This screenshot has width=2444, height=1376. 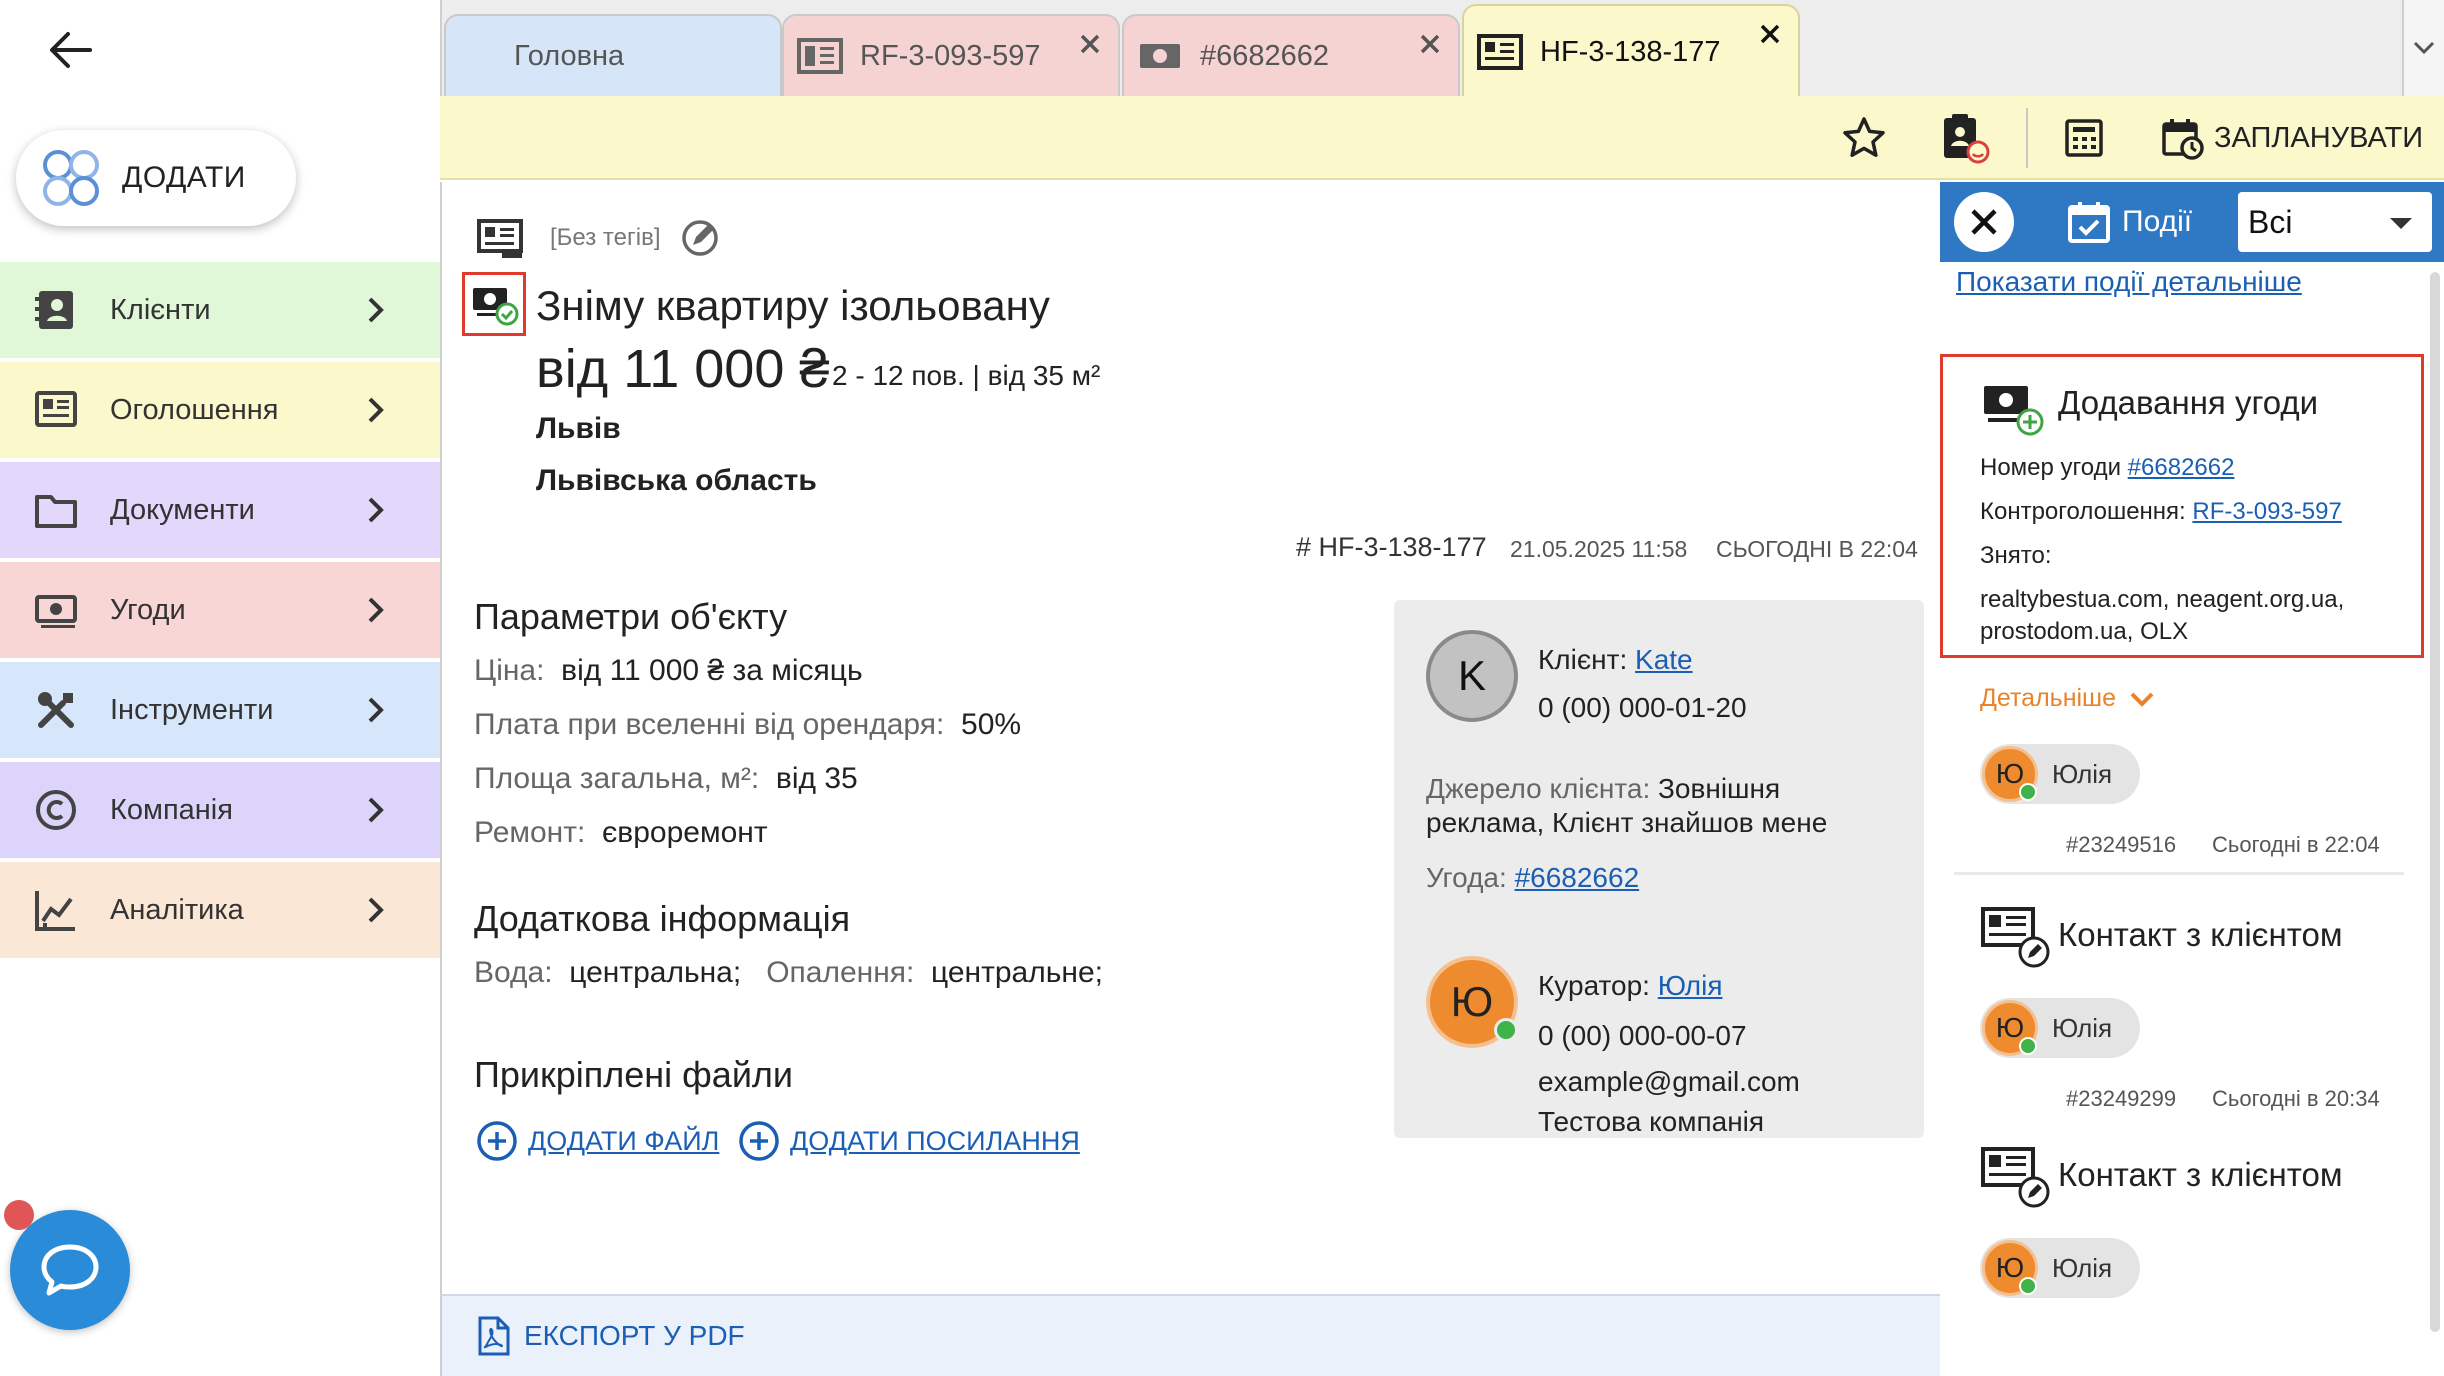 What do you see at coordinates (220, 910) in the screenshot?
I see `sidebar-item-analytics: Аналітика` at bounding box center [220, 910].